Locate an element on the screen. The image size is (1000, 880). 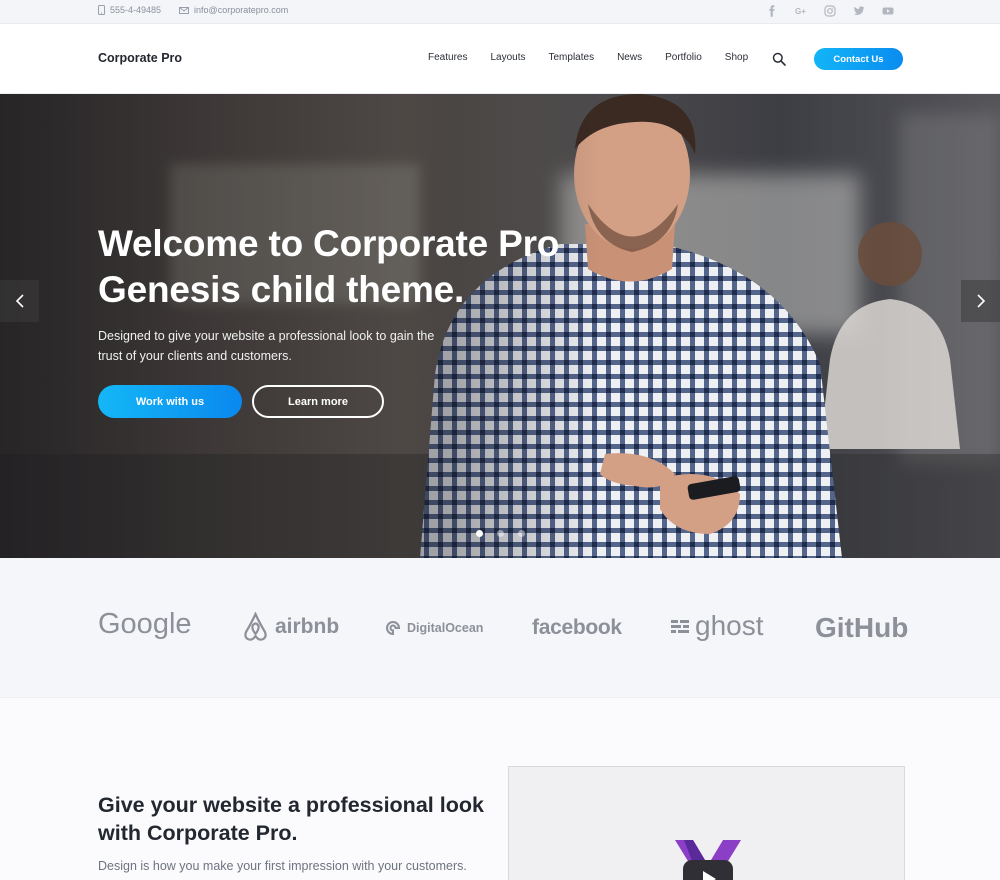
github-logo: GitHub is located at coordinates (861, 628).